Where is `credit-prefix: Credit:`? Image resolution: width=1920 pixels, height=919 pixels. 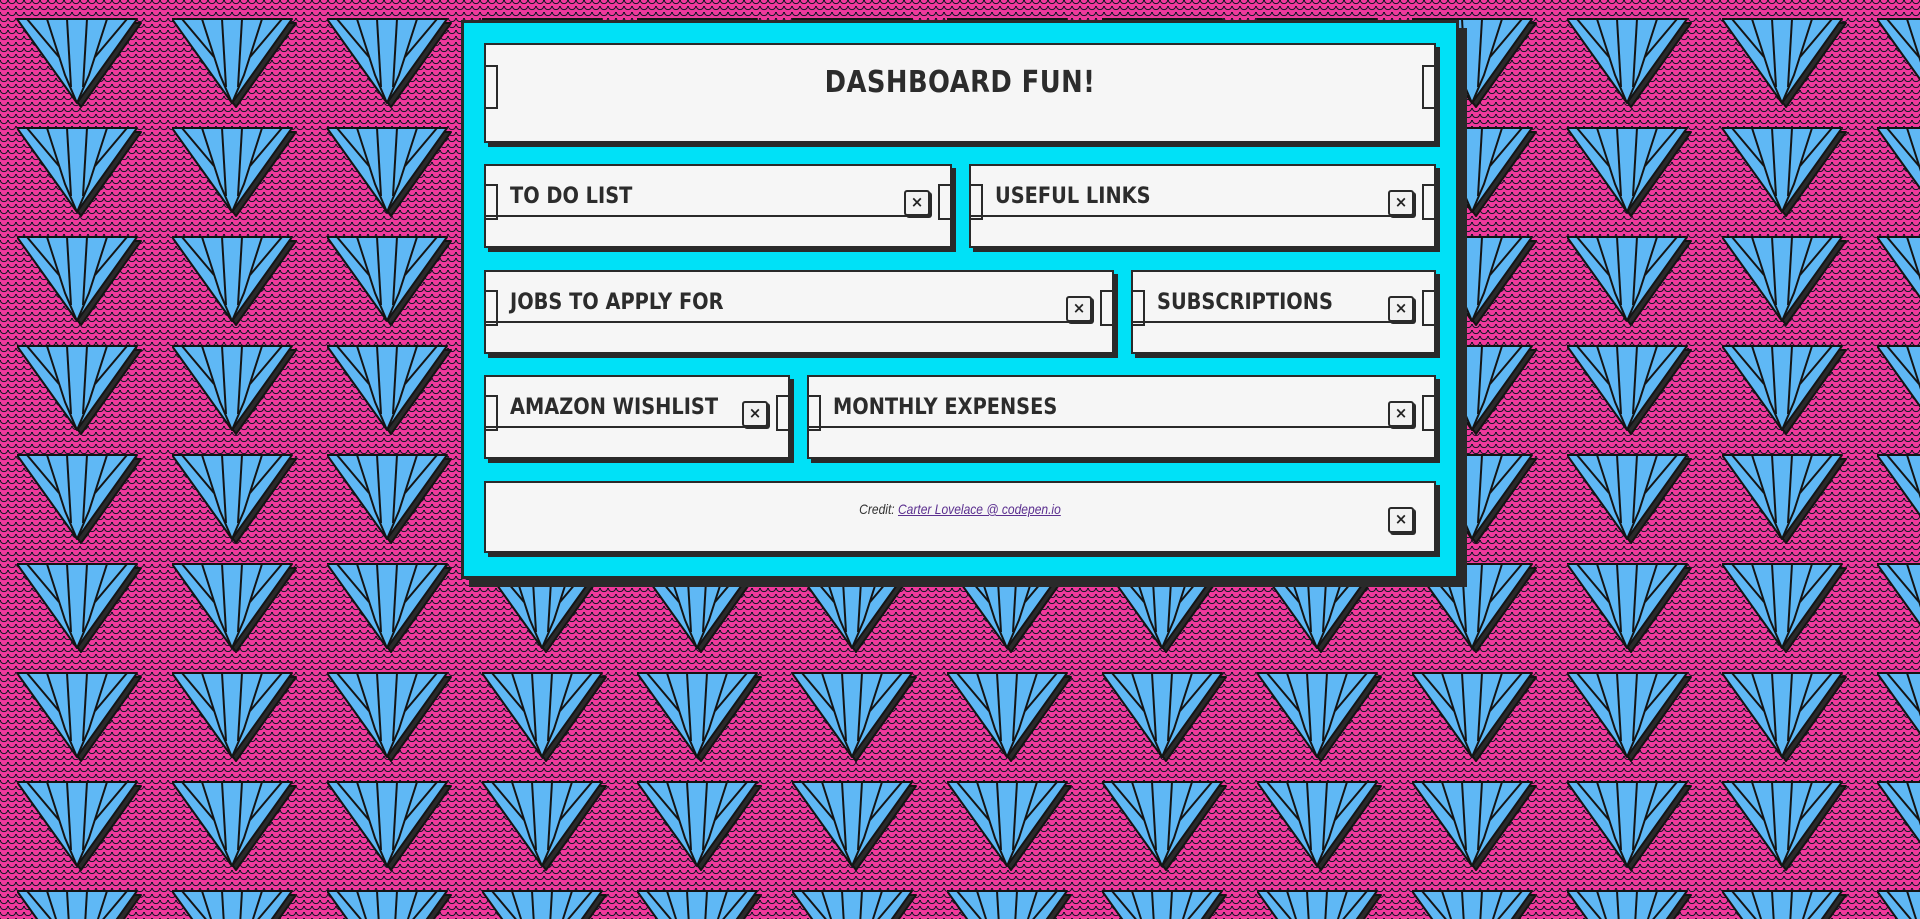 credit-prefix: Credit: is located at coordinates (877, 509).